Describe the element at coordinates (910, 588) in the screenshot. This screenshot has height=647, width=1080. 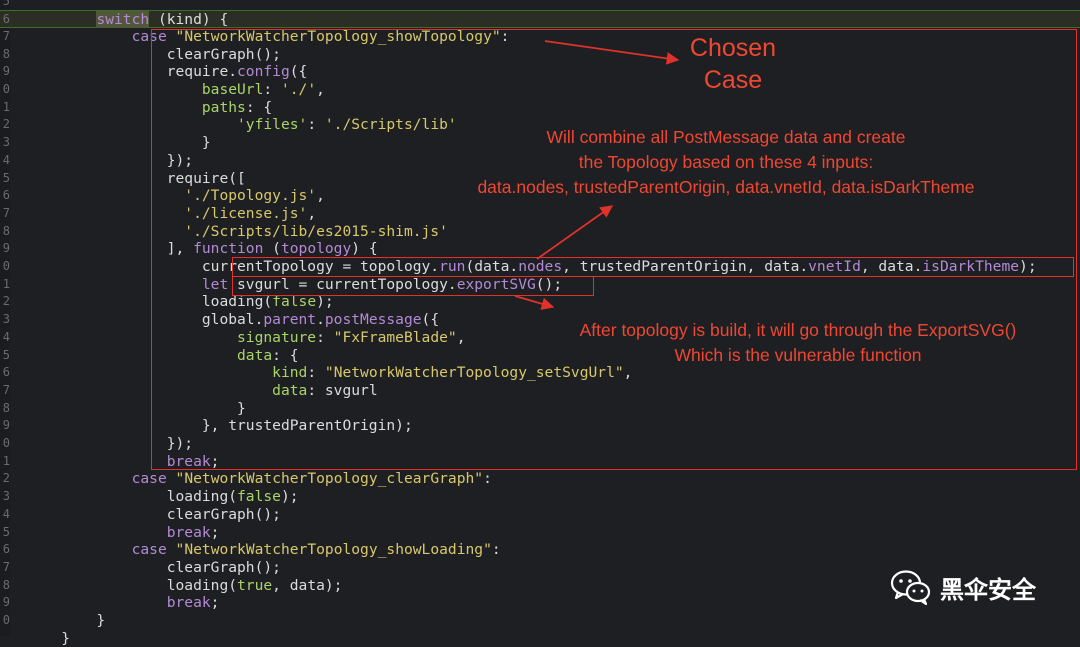
I see `wechat-icon` at that location.